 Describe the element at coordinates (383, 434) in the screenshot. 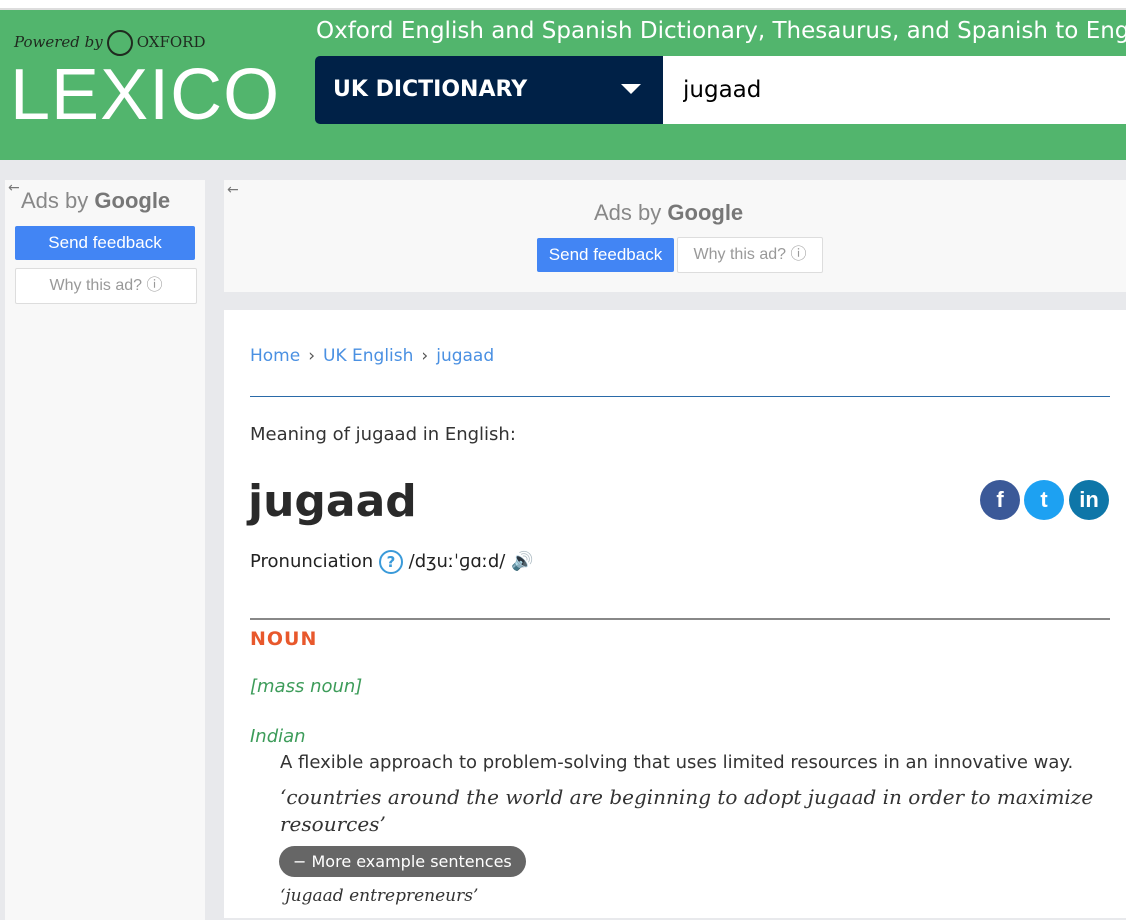

I see `meaning-of-label: Meaning of jugaad in English:` at that location.